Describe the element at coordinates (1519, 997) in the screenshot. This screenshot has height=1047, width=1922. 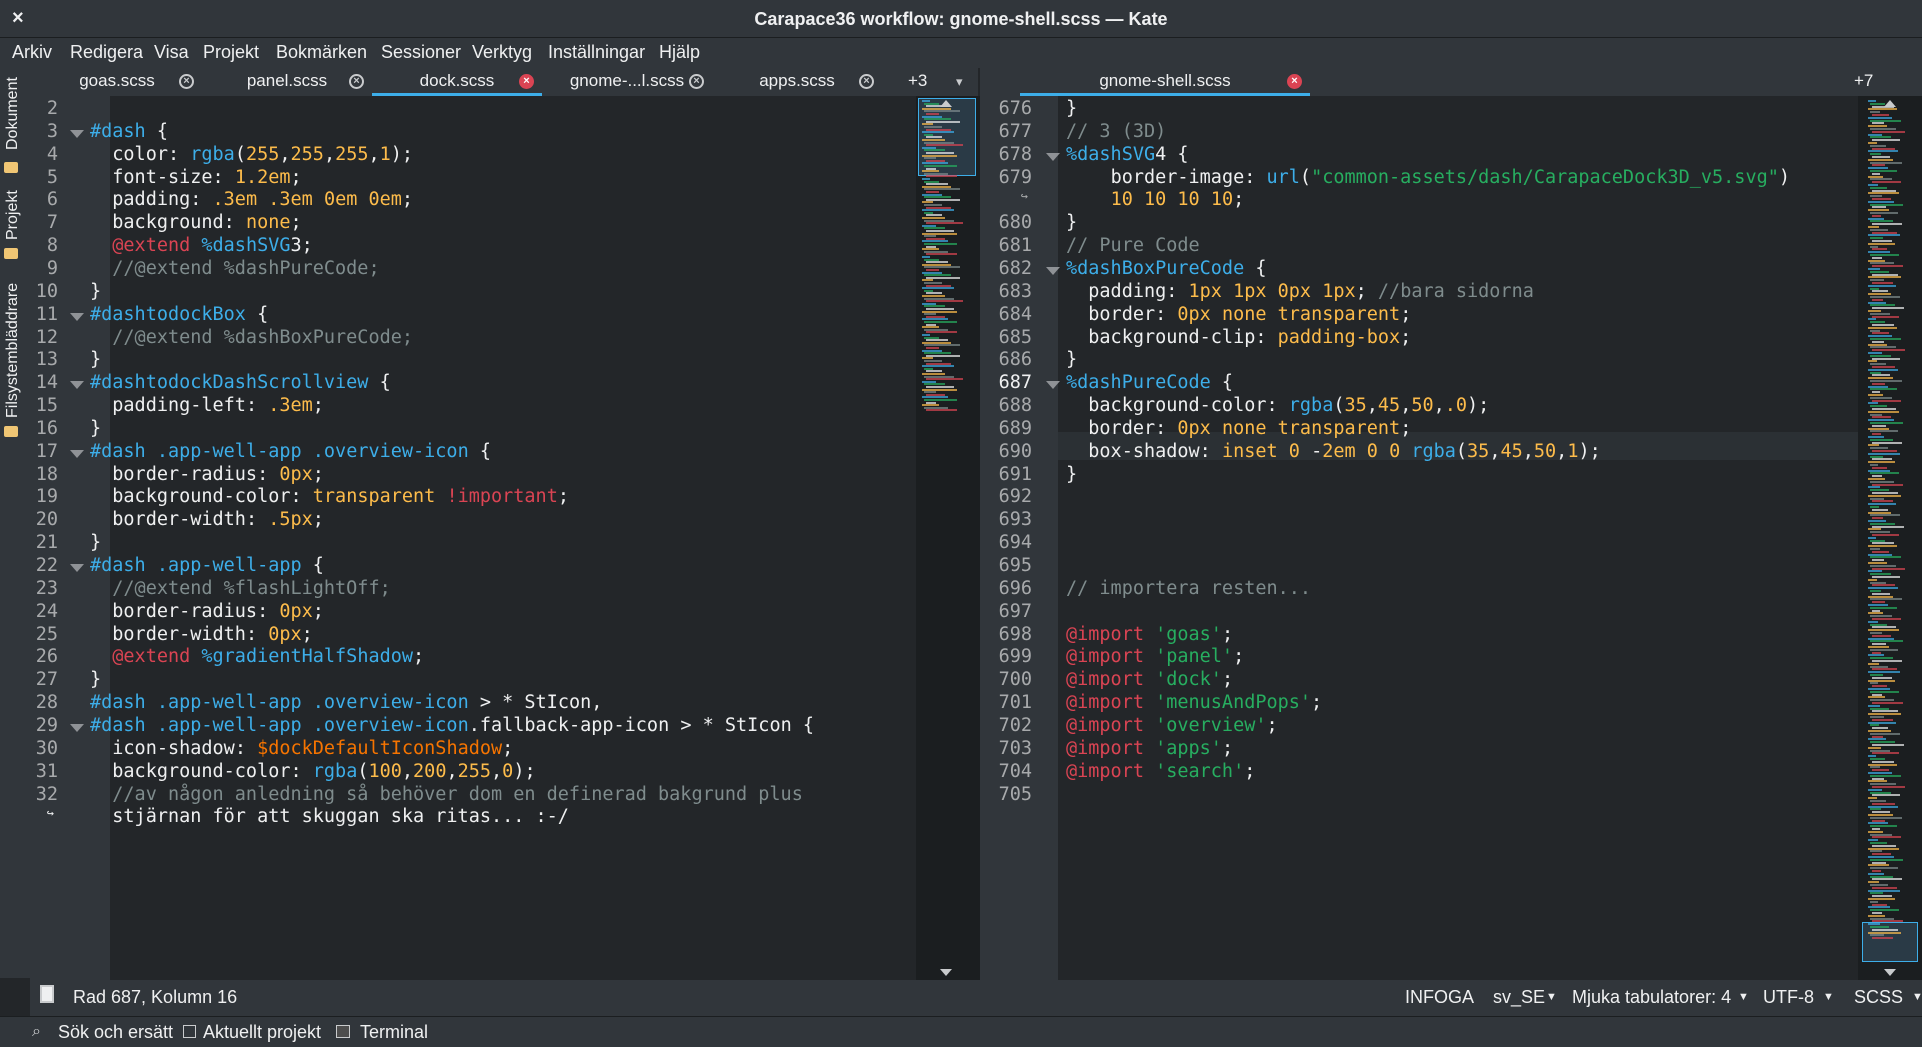
I see `language-selector: sv_SE` at that location.